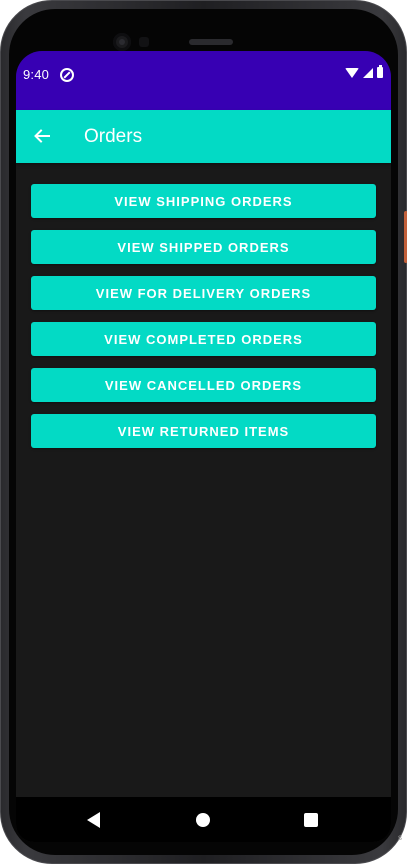 This screenshot has height=864, width=407. Describe the element at coordinates (203, 136) in the screenshot. I see `app-bar: Orders` at that location.